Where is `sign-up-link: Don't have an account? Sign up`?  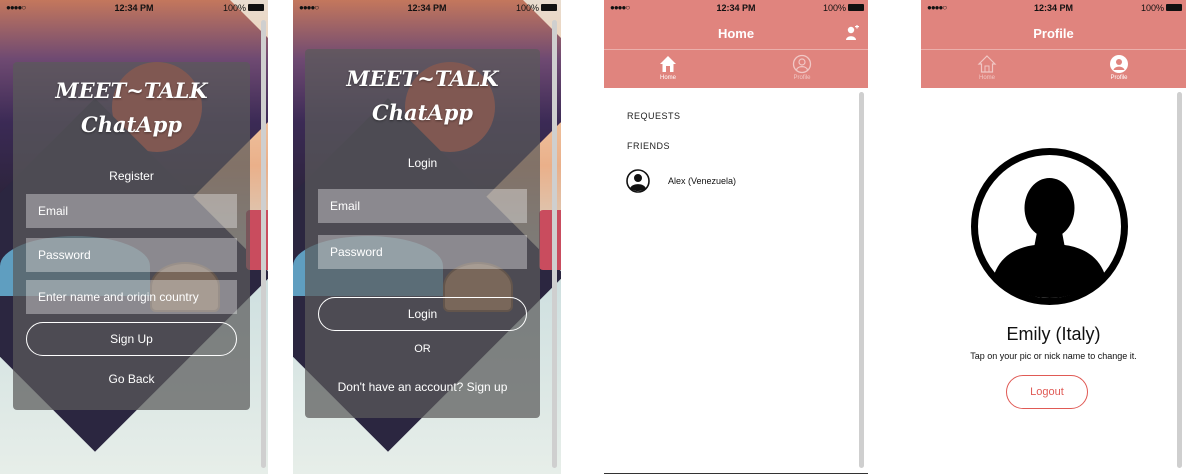
sign-up-link: Don't have an account? Sign up is located at coordinates (422, 387).